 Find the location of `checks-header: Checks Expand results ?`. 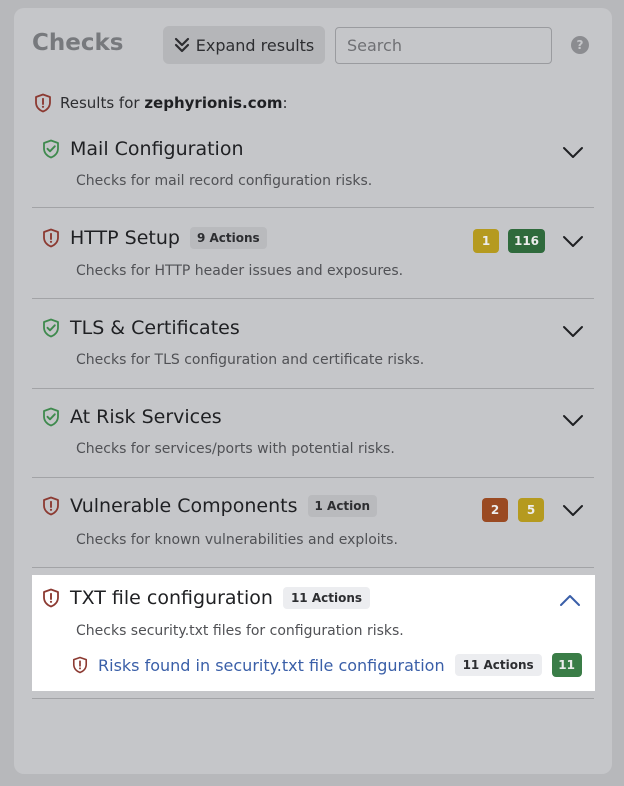

checks-header: Checks Expand results ? is located at coordinates (313, 45).